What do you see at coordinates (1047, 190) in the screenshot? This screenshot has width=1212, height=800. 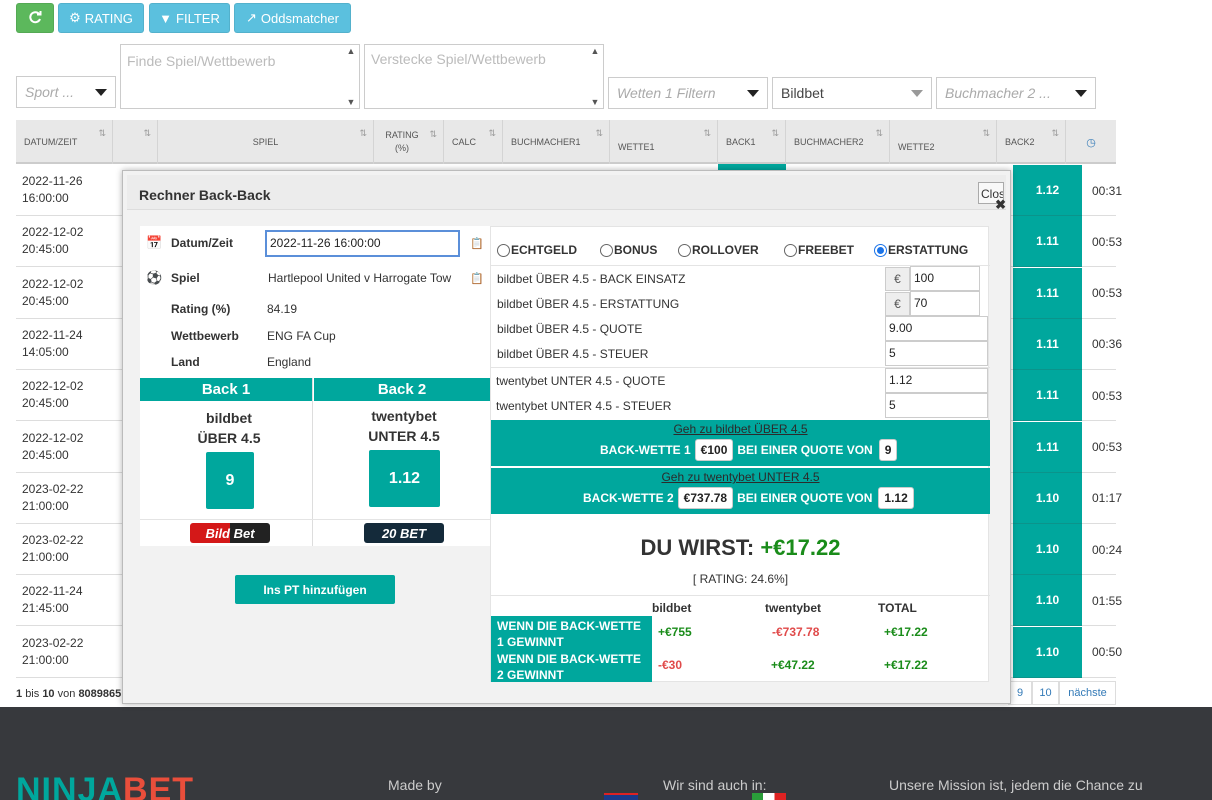 I see `row-back2-odds: 1.12` at bounding box center [1047, 190].